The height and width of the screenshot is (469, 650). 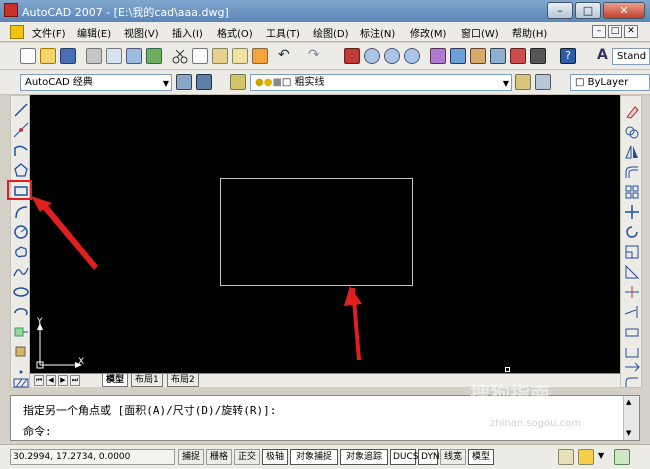 What do you see at coordinates (510, 394) in the screenshot?
I see `watermark-logo: 搜狗指南` at bounding box center [510, 394].